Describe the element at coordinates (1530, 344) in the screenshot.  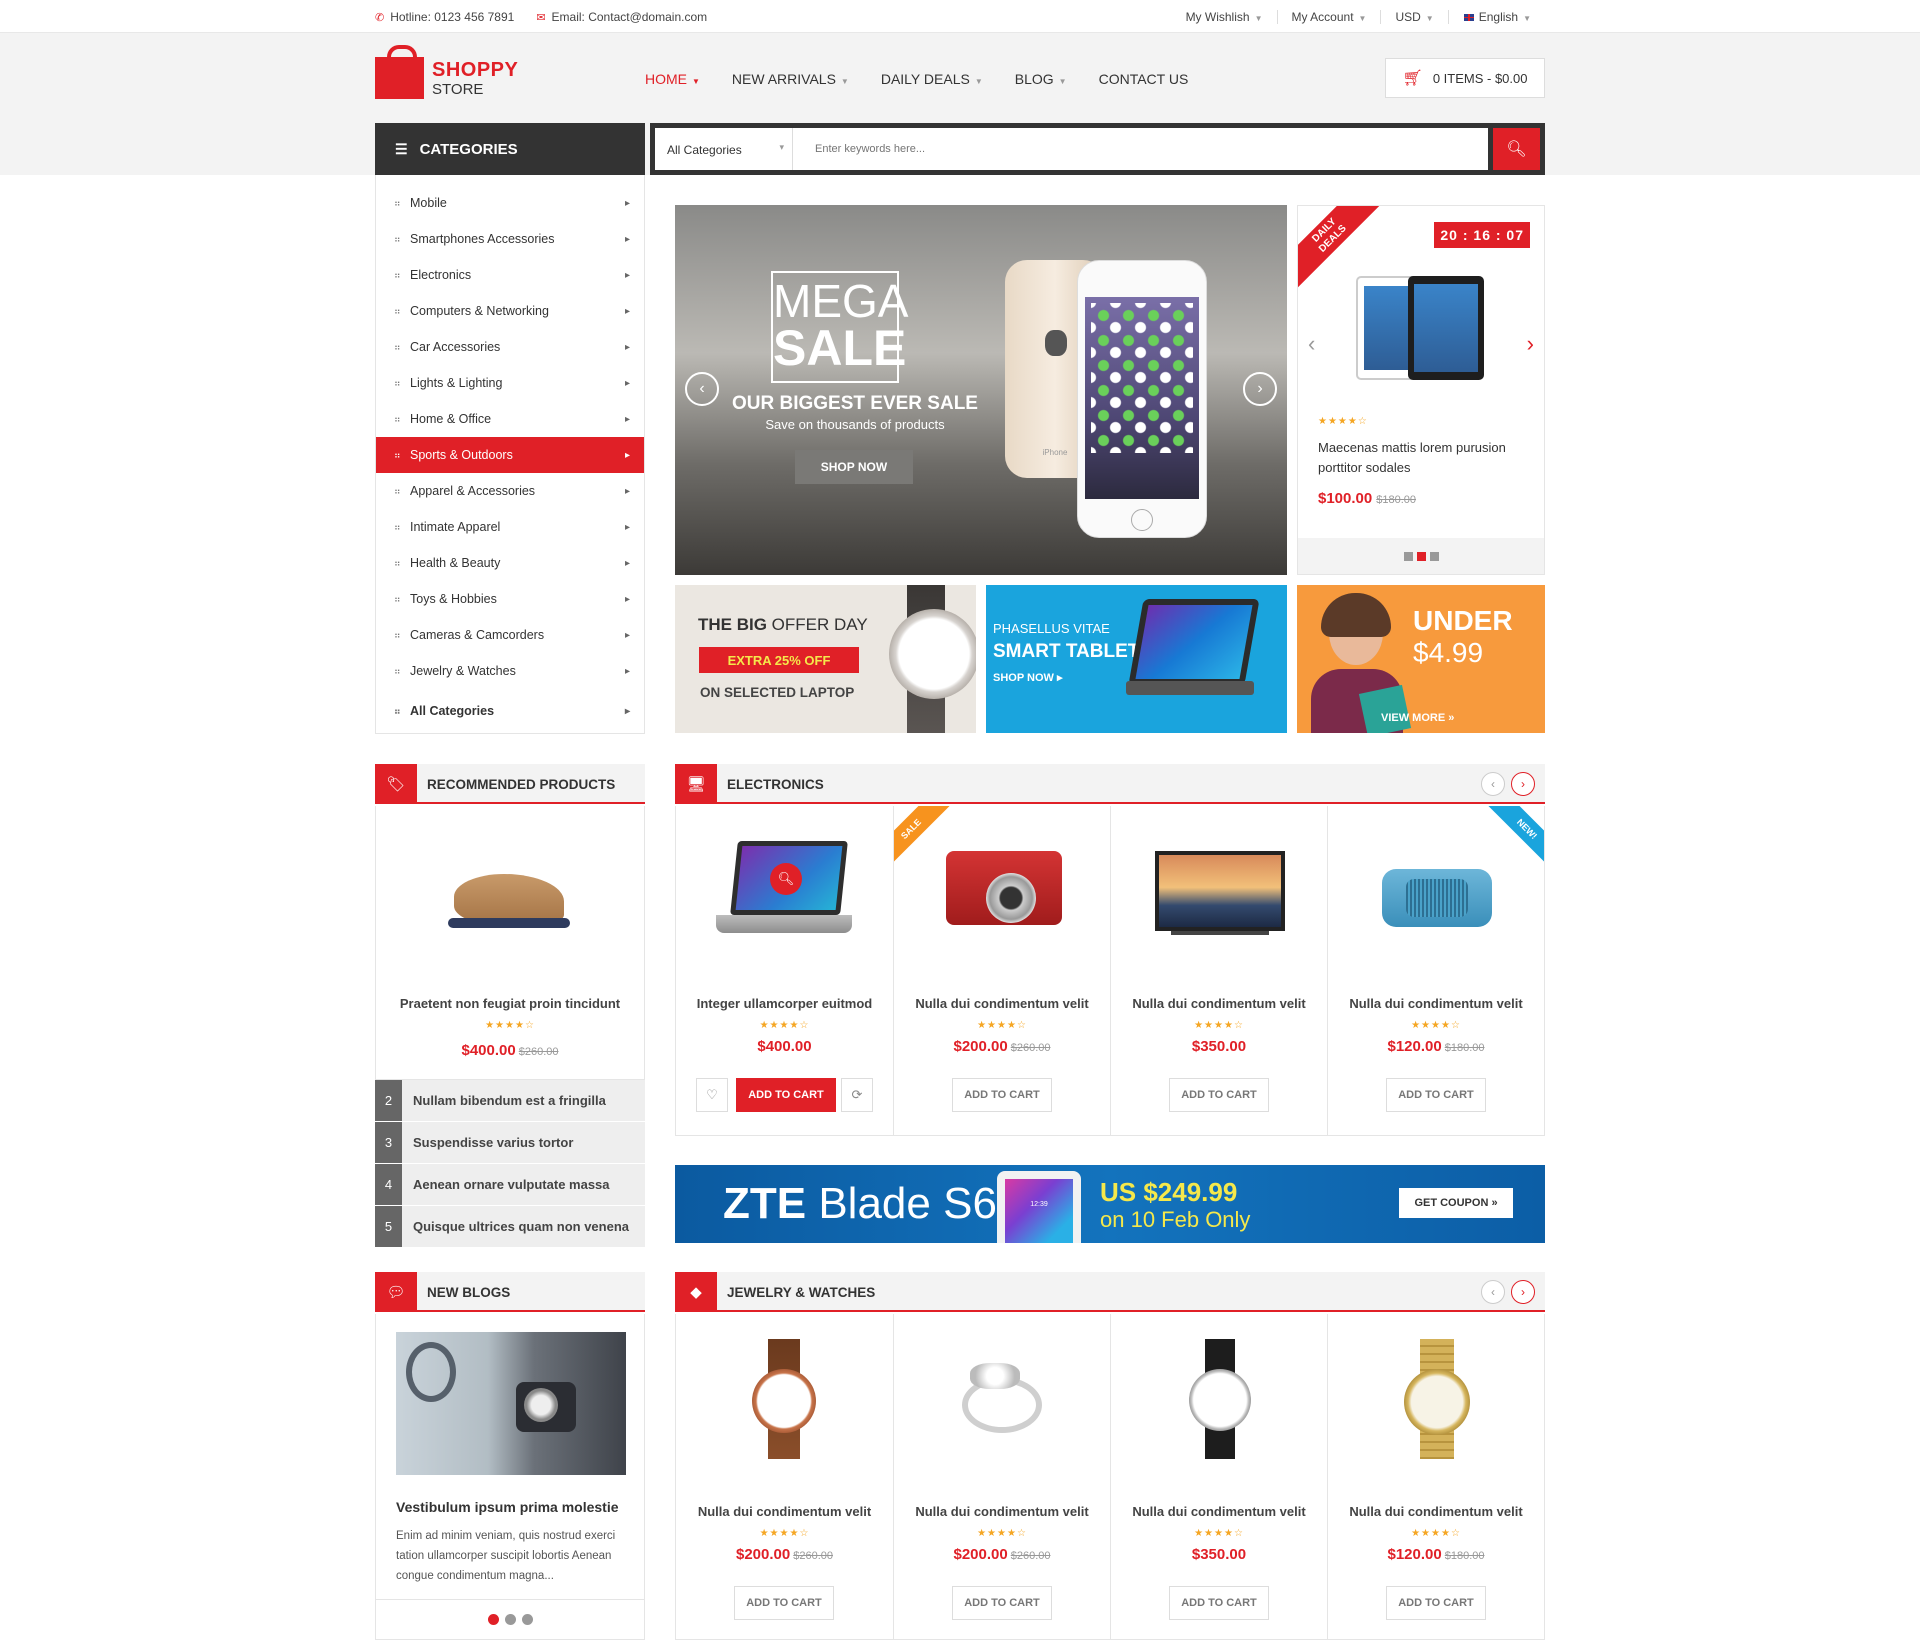
I see `deal-next-button: ›` at that location.